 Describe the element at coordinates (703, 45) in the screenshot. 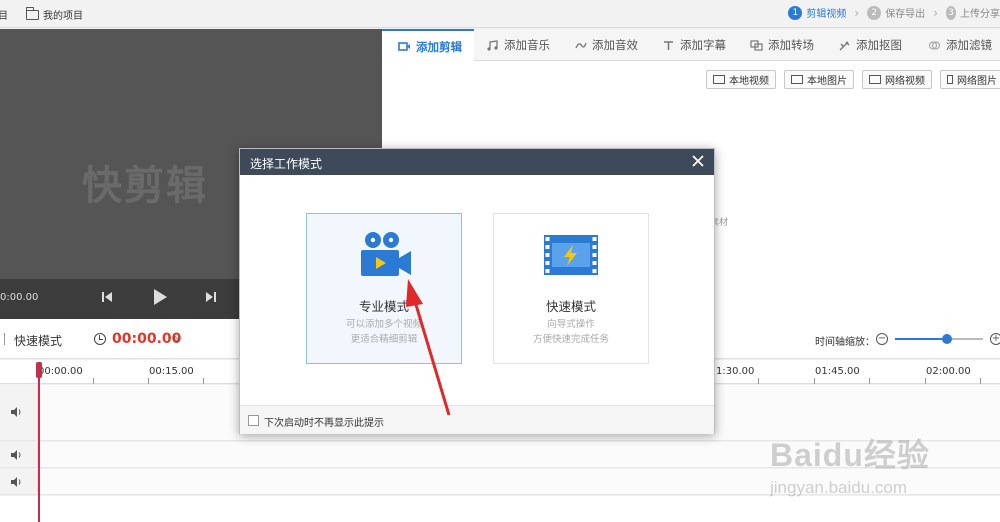

I see `tab-label: 添加字幕` at that location.